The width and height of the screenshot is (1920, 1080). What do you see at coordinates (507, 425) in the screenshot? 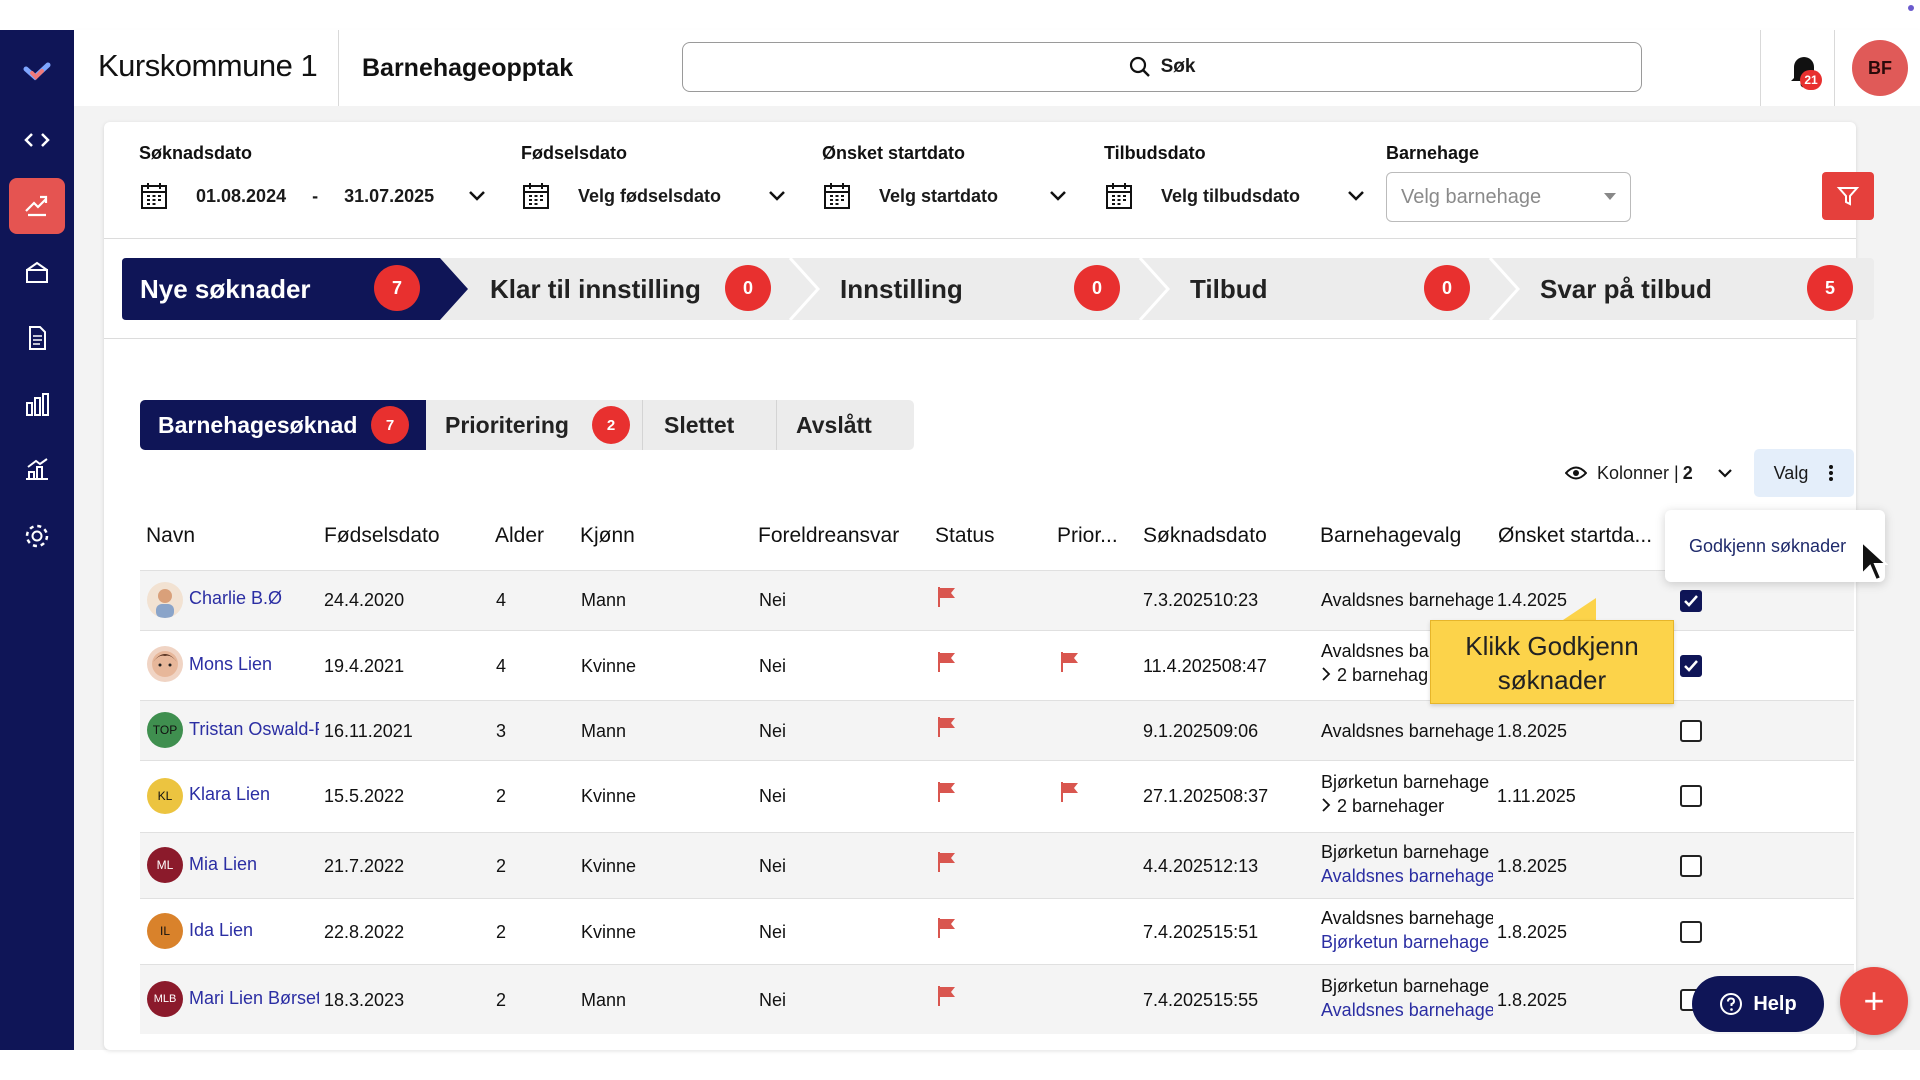
I see `tab-prioritering: Prioritering` at bounding box center [507, 425].